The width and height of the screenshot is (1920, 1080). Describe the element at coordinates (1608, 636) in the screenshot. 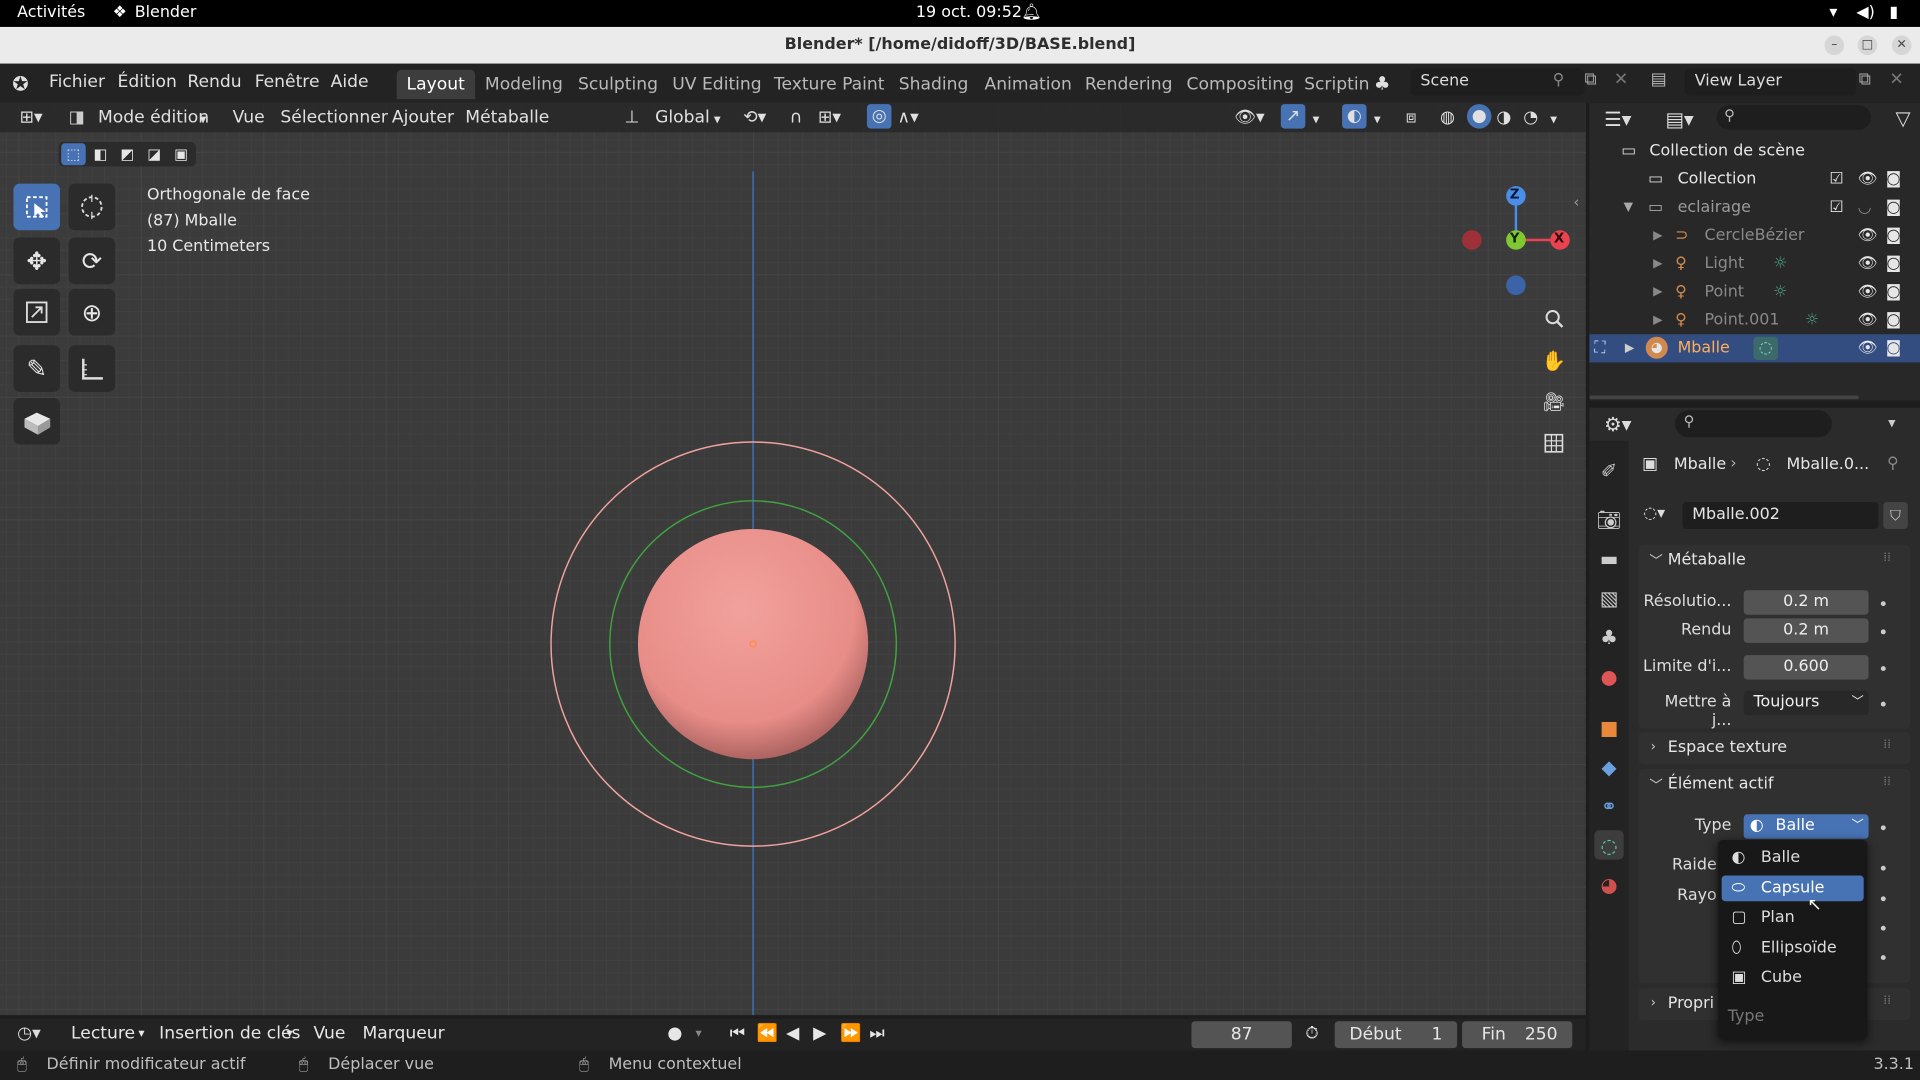

I see `tab-scene-icon: ♣` at that location.